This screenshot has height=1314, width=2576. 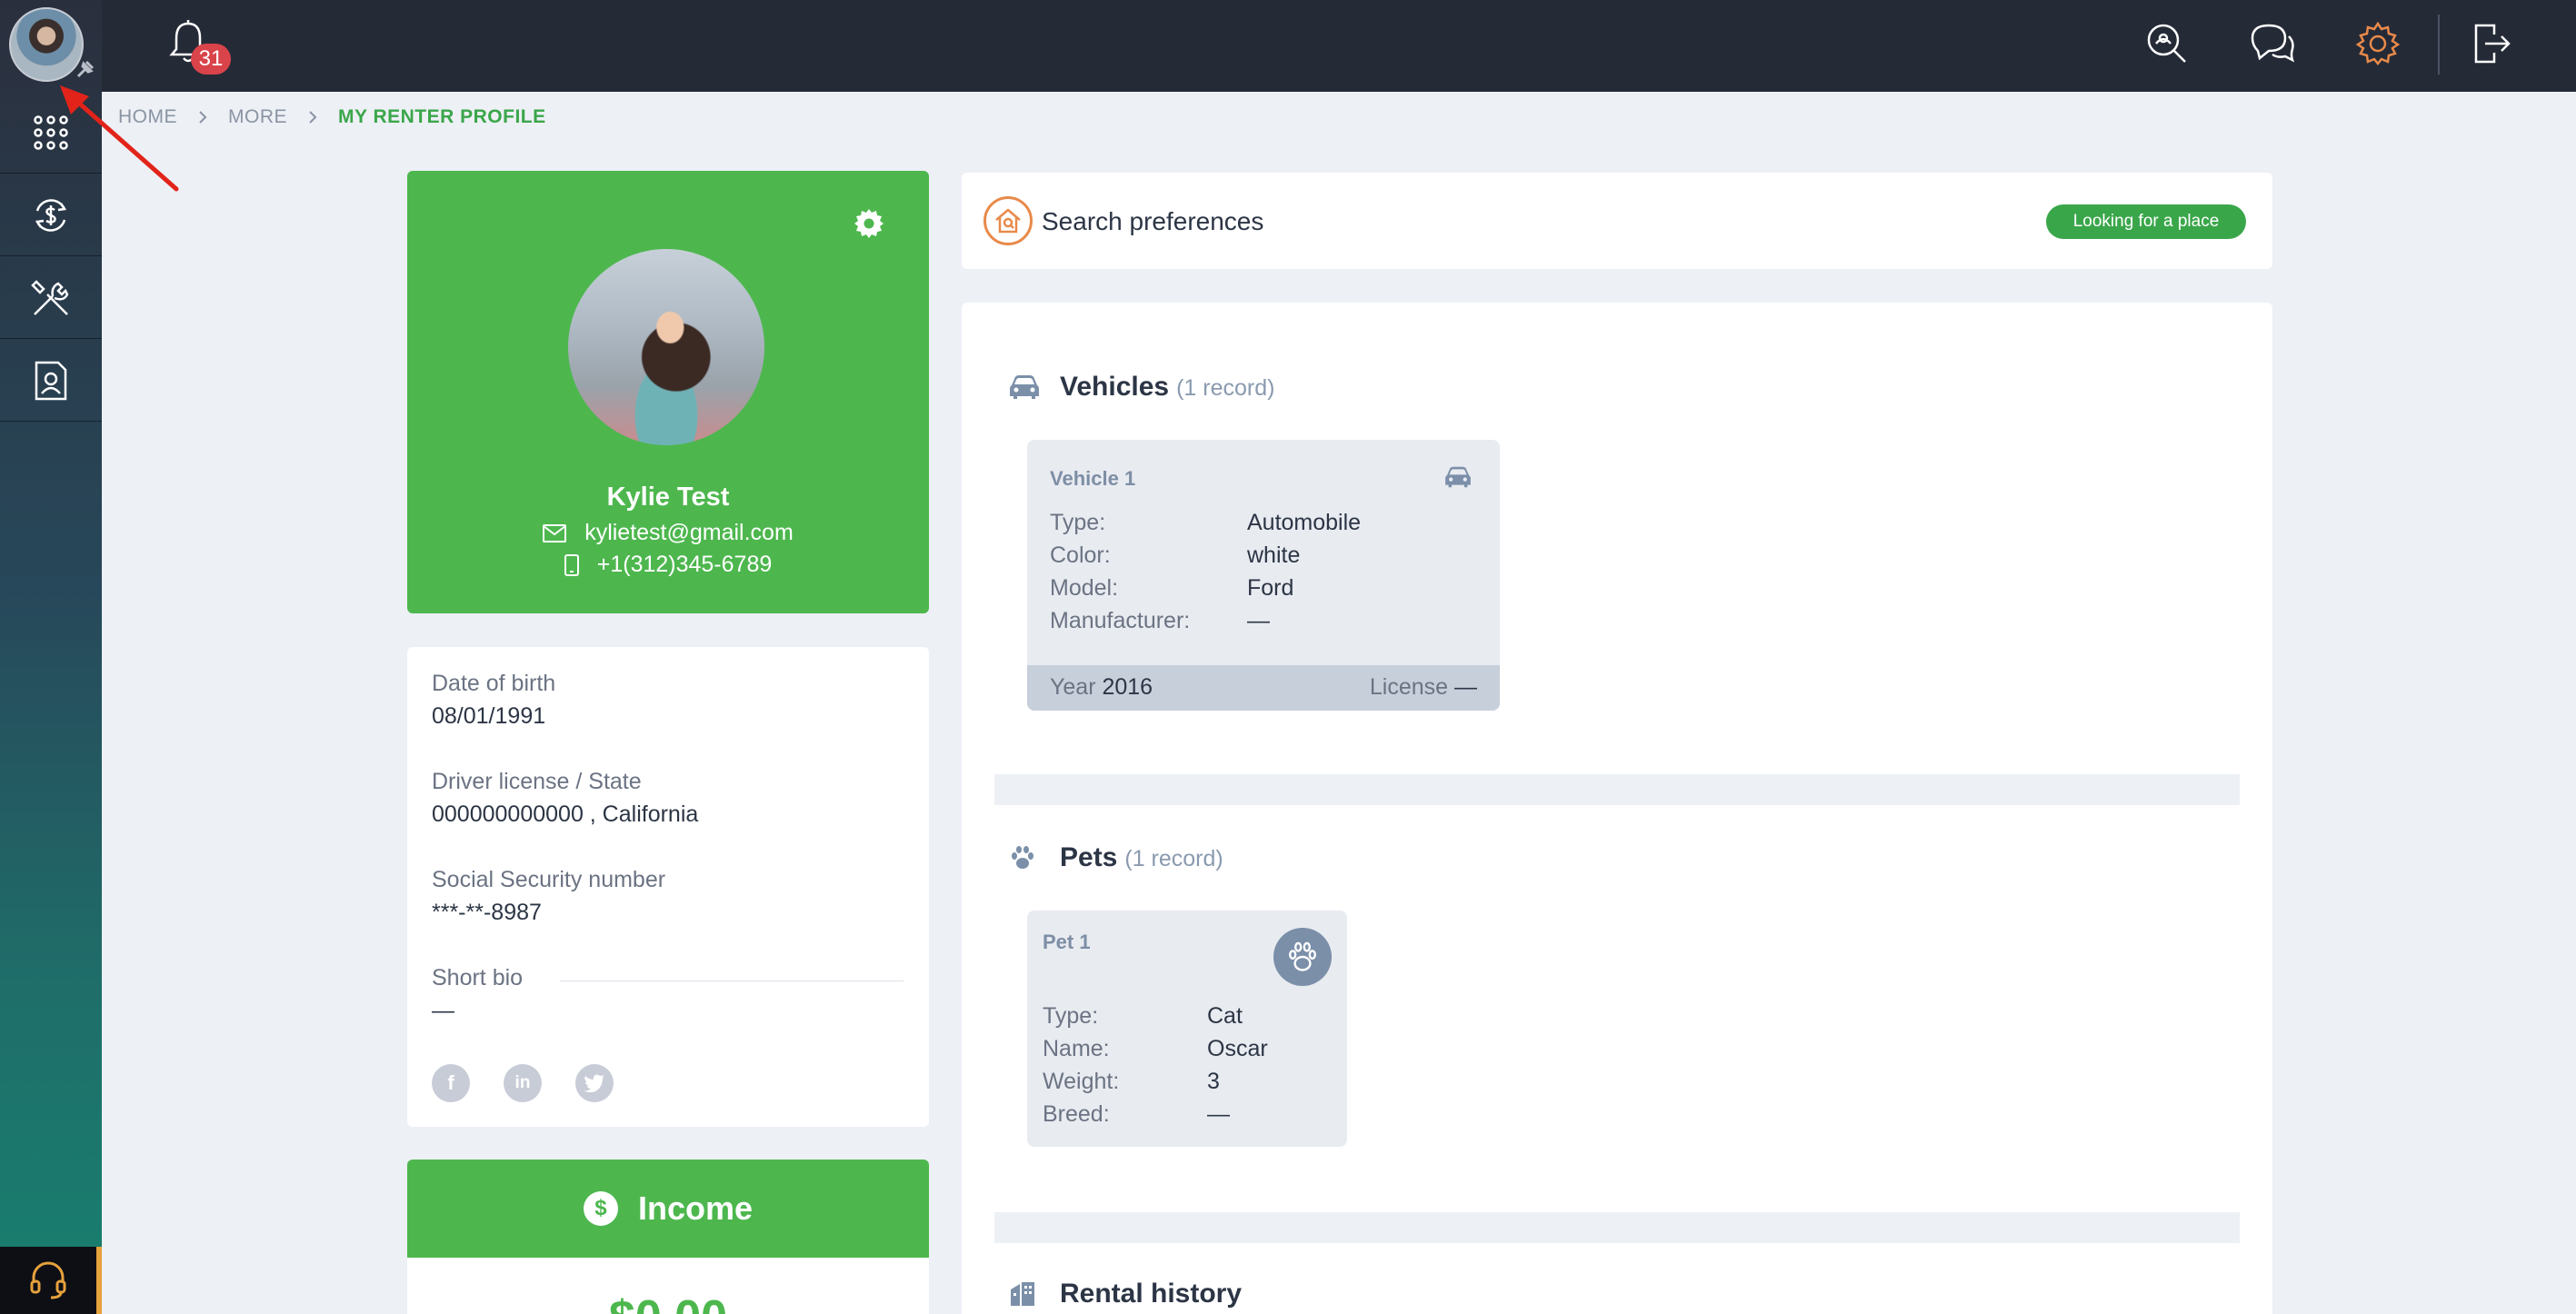 What do you see at coordinates (1409, 687) in the screenshot?
I see `vehicle-license-label: License` at bounding box center [1409, 687].